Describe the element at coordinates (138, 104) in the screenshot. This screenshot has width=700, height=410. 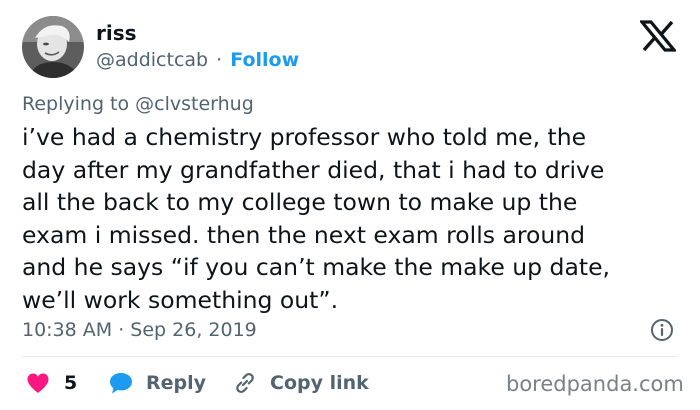
I see `replying-to: Replying to @clvsterhug` at that location.